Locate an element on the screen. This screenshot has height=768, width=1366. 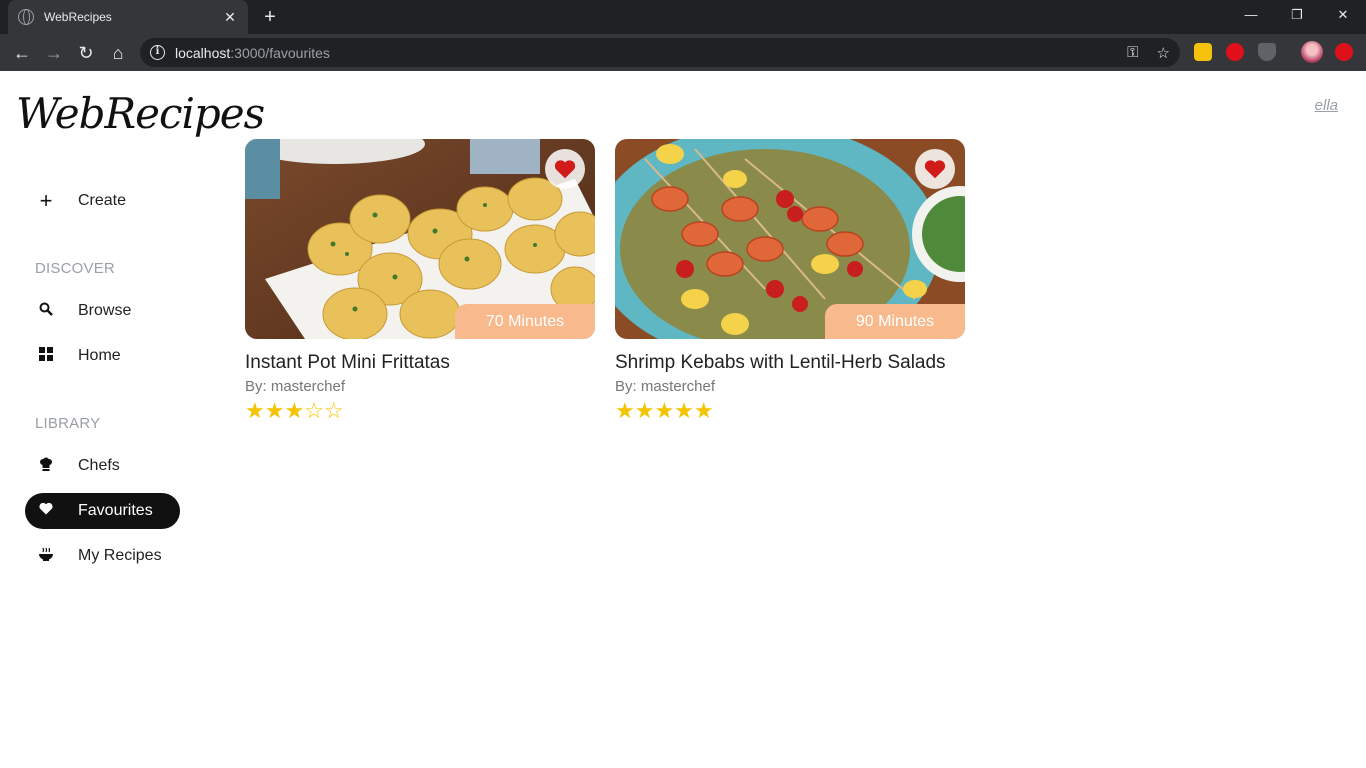
star-rating: ★★★☆☆ is located at coordinates (294, 410).